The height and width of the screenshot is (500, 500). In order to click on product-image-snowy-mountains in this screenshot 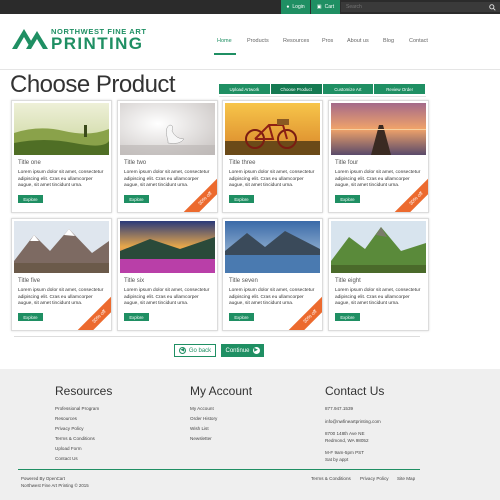, I will do `click(61, 247)`.